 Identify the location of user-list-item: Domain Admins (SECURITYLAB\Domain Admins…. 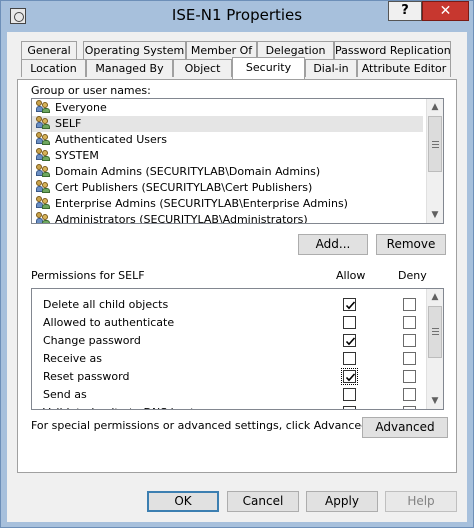
(231, 172).